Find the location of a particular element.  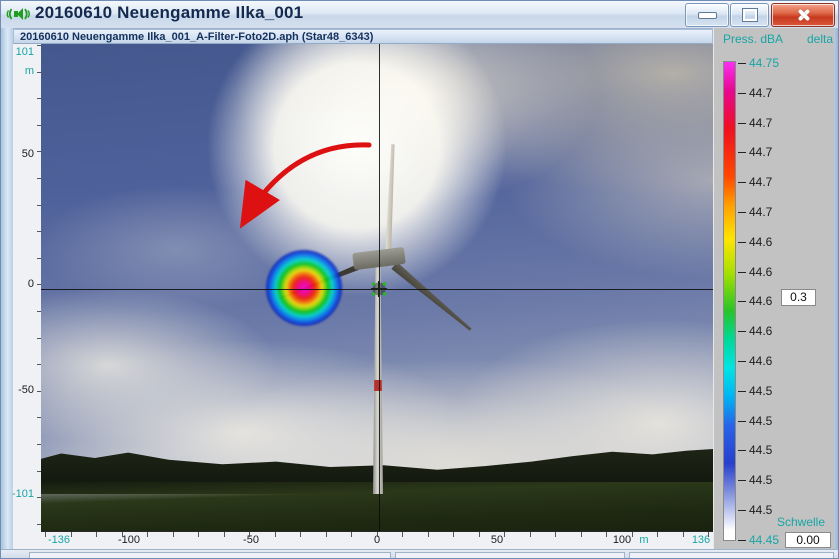

minimize-button is located at coordinates (707, 15).